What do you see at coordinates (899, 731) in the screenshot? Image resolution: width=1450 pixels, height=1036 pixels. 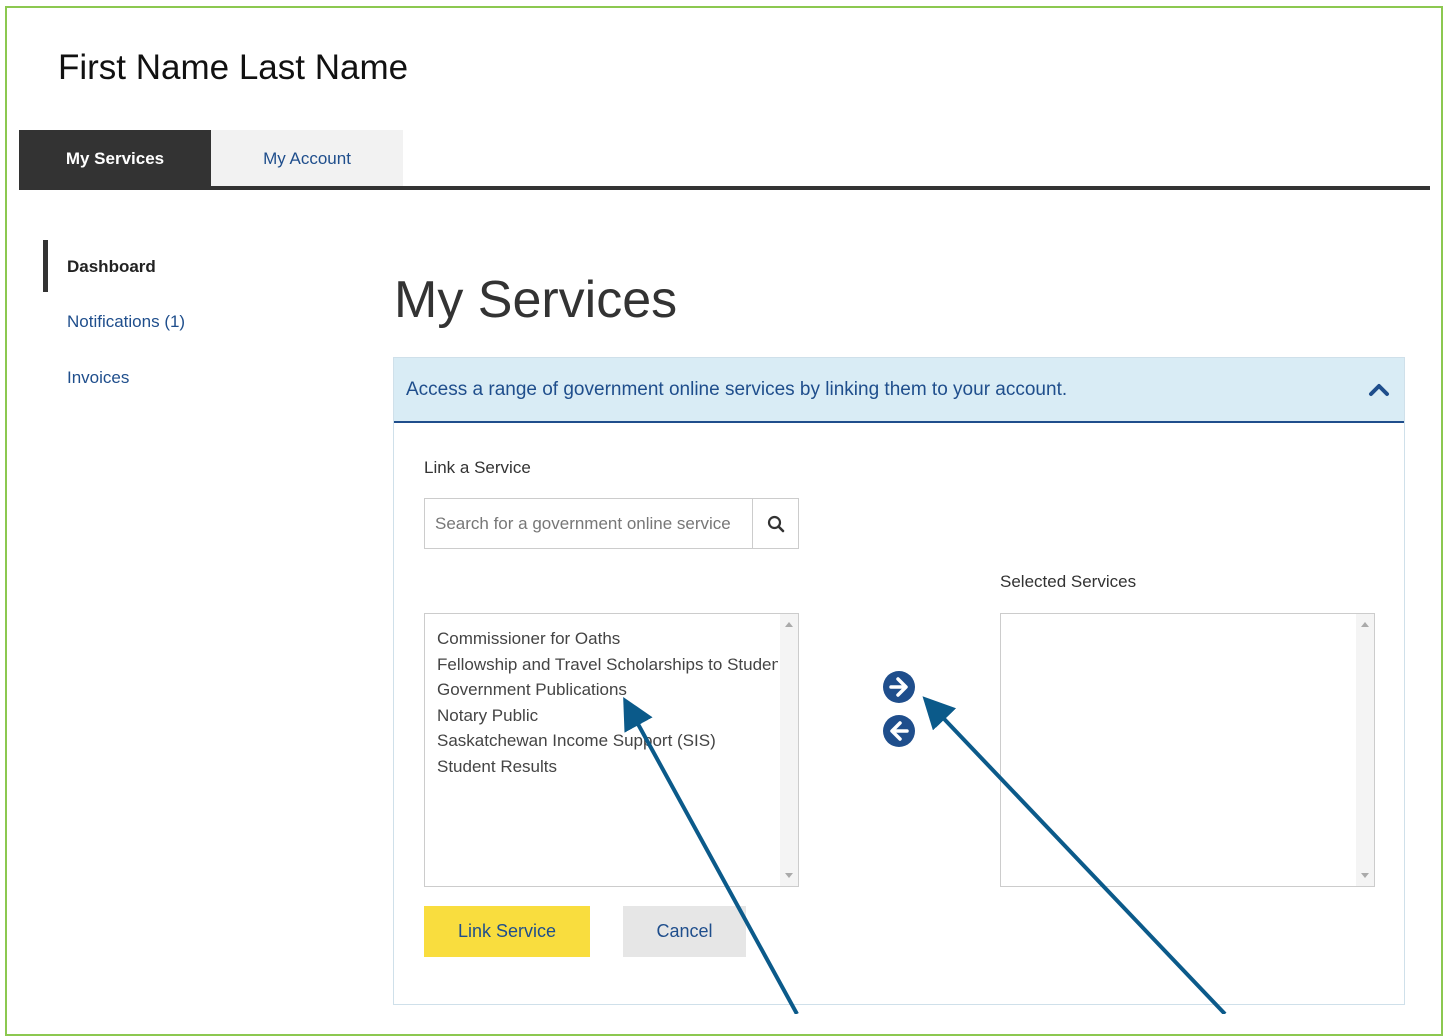 I see `arrow-circle-left-icon` at bounding box center [899, 731].